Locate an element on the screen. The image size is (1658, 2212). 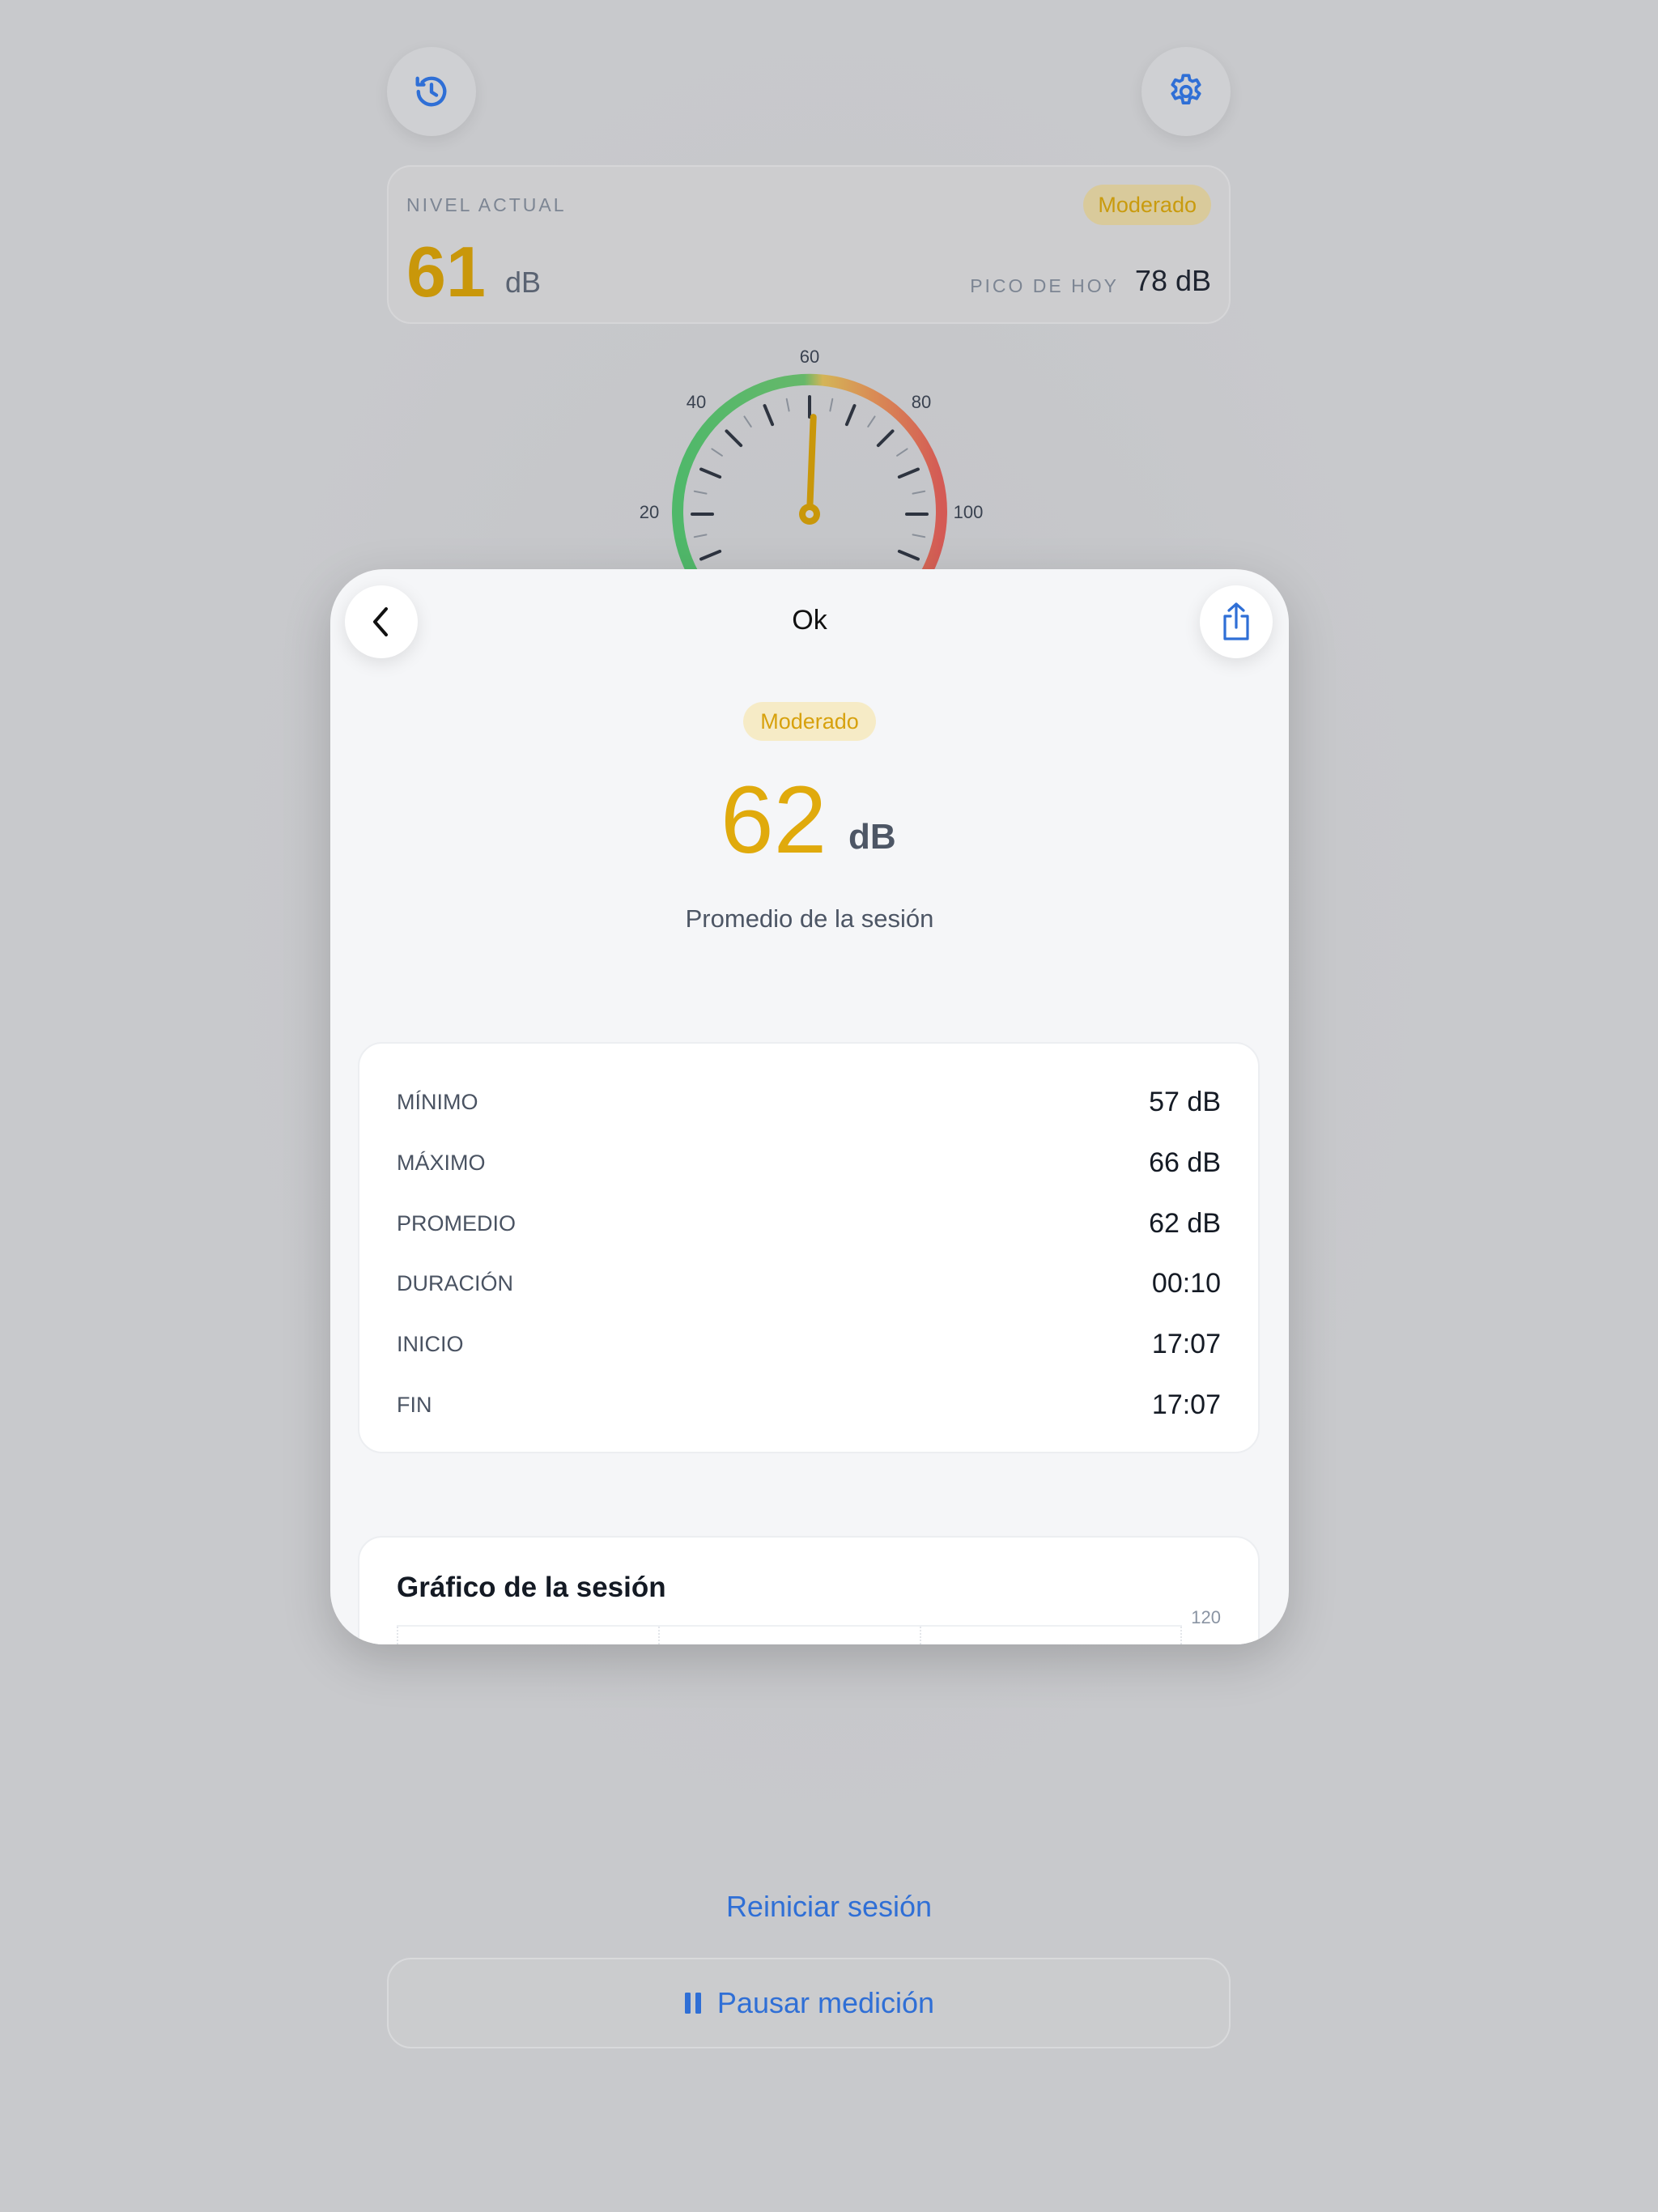
stat-label: FIN is located at coordinates (414, 1405).